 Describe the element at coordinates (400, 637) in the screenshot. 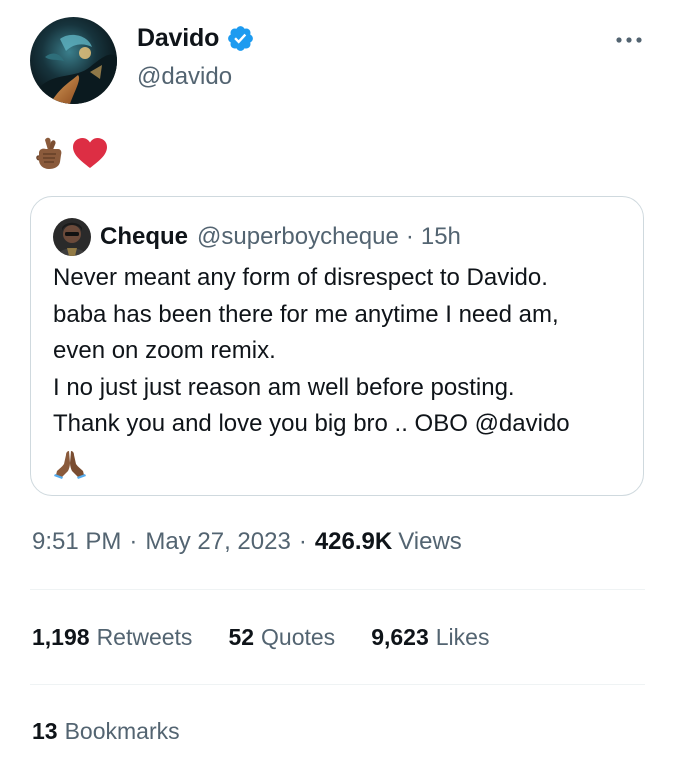

I see `likes-count: 9,623` at that location.